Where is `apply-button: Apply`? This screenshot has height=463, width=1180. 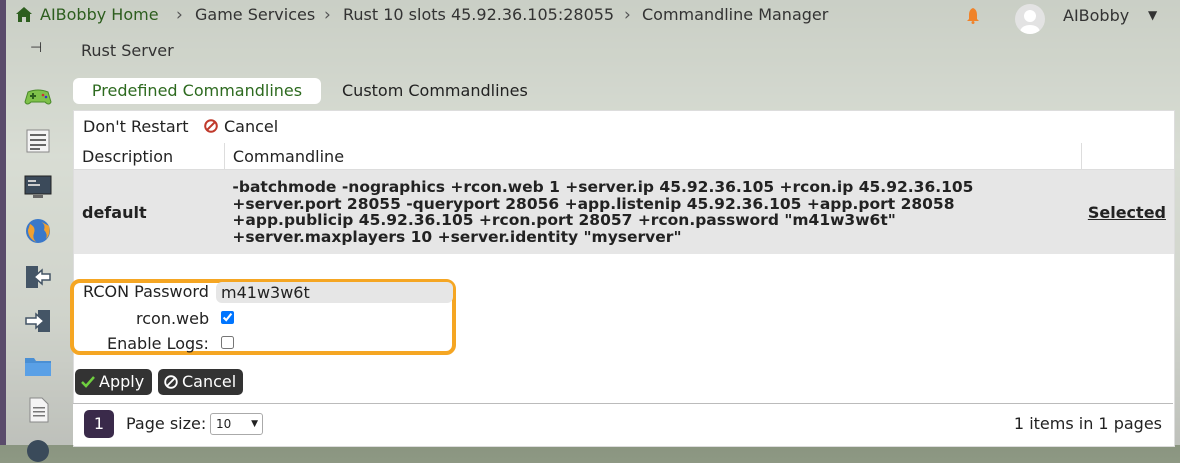 apply-button: Apply is located at coordinates (113, 382).